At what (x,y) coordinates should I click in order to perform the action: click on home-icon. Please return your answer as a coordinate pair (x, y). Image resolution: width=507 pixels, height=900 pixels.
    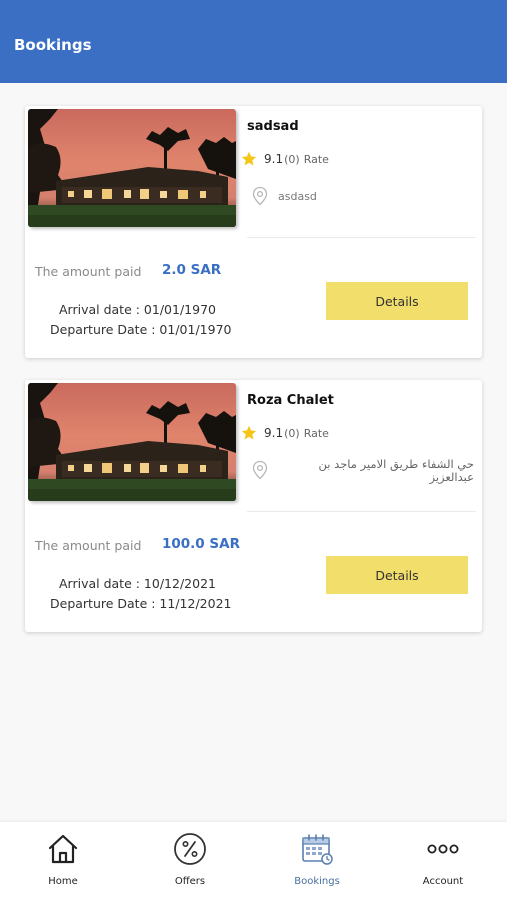
    Looking at the image, I should click on (63, 849).